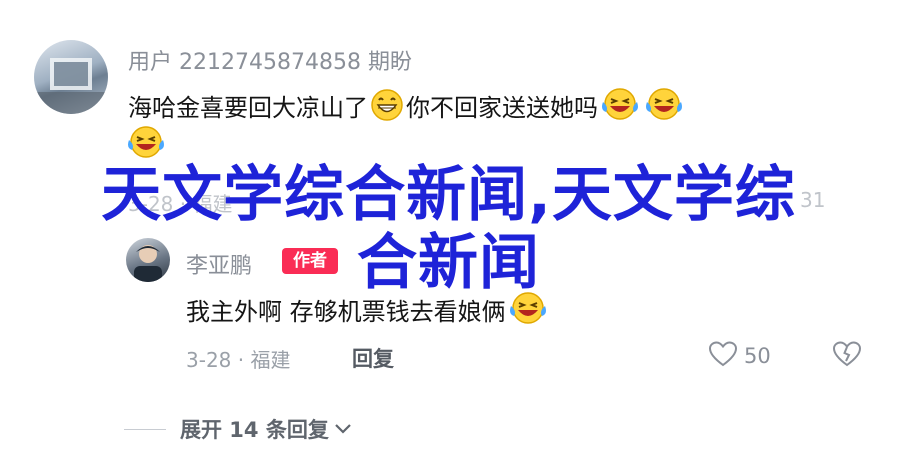  I want to click on heart-icon, so click(723, 356).